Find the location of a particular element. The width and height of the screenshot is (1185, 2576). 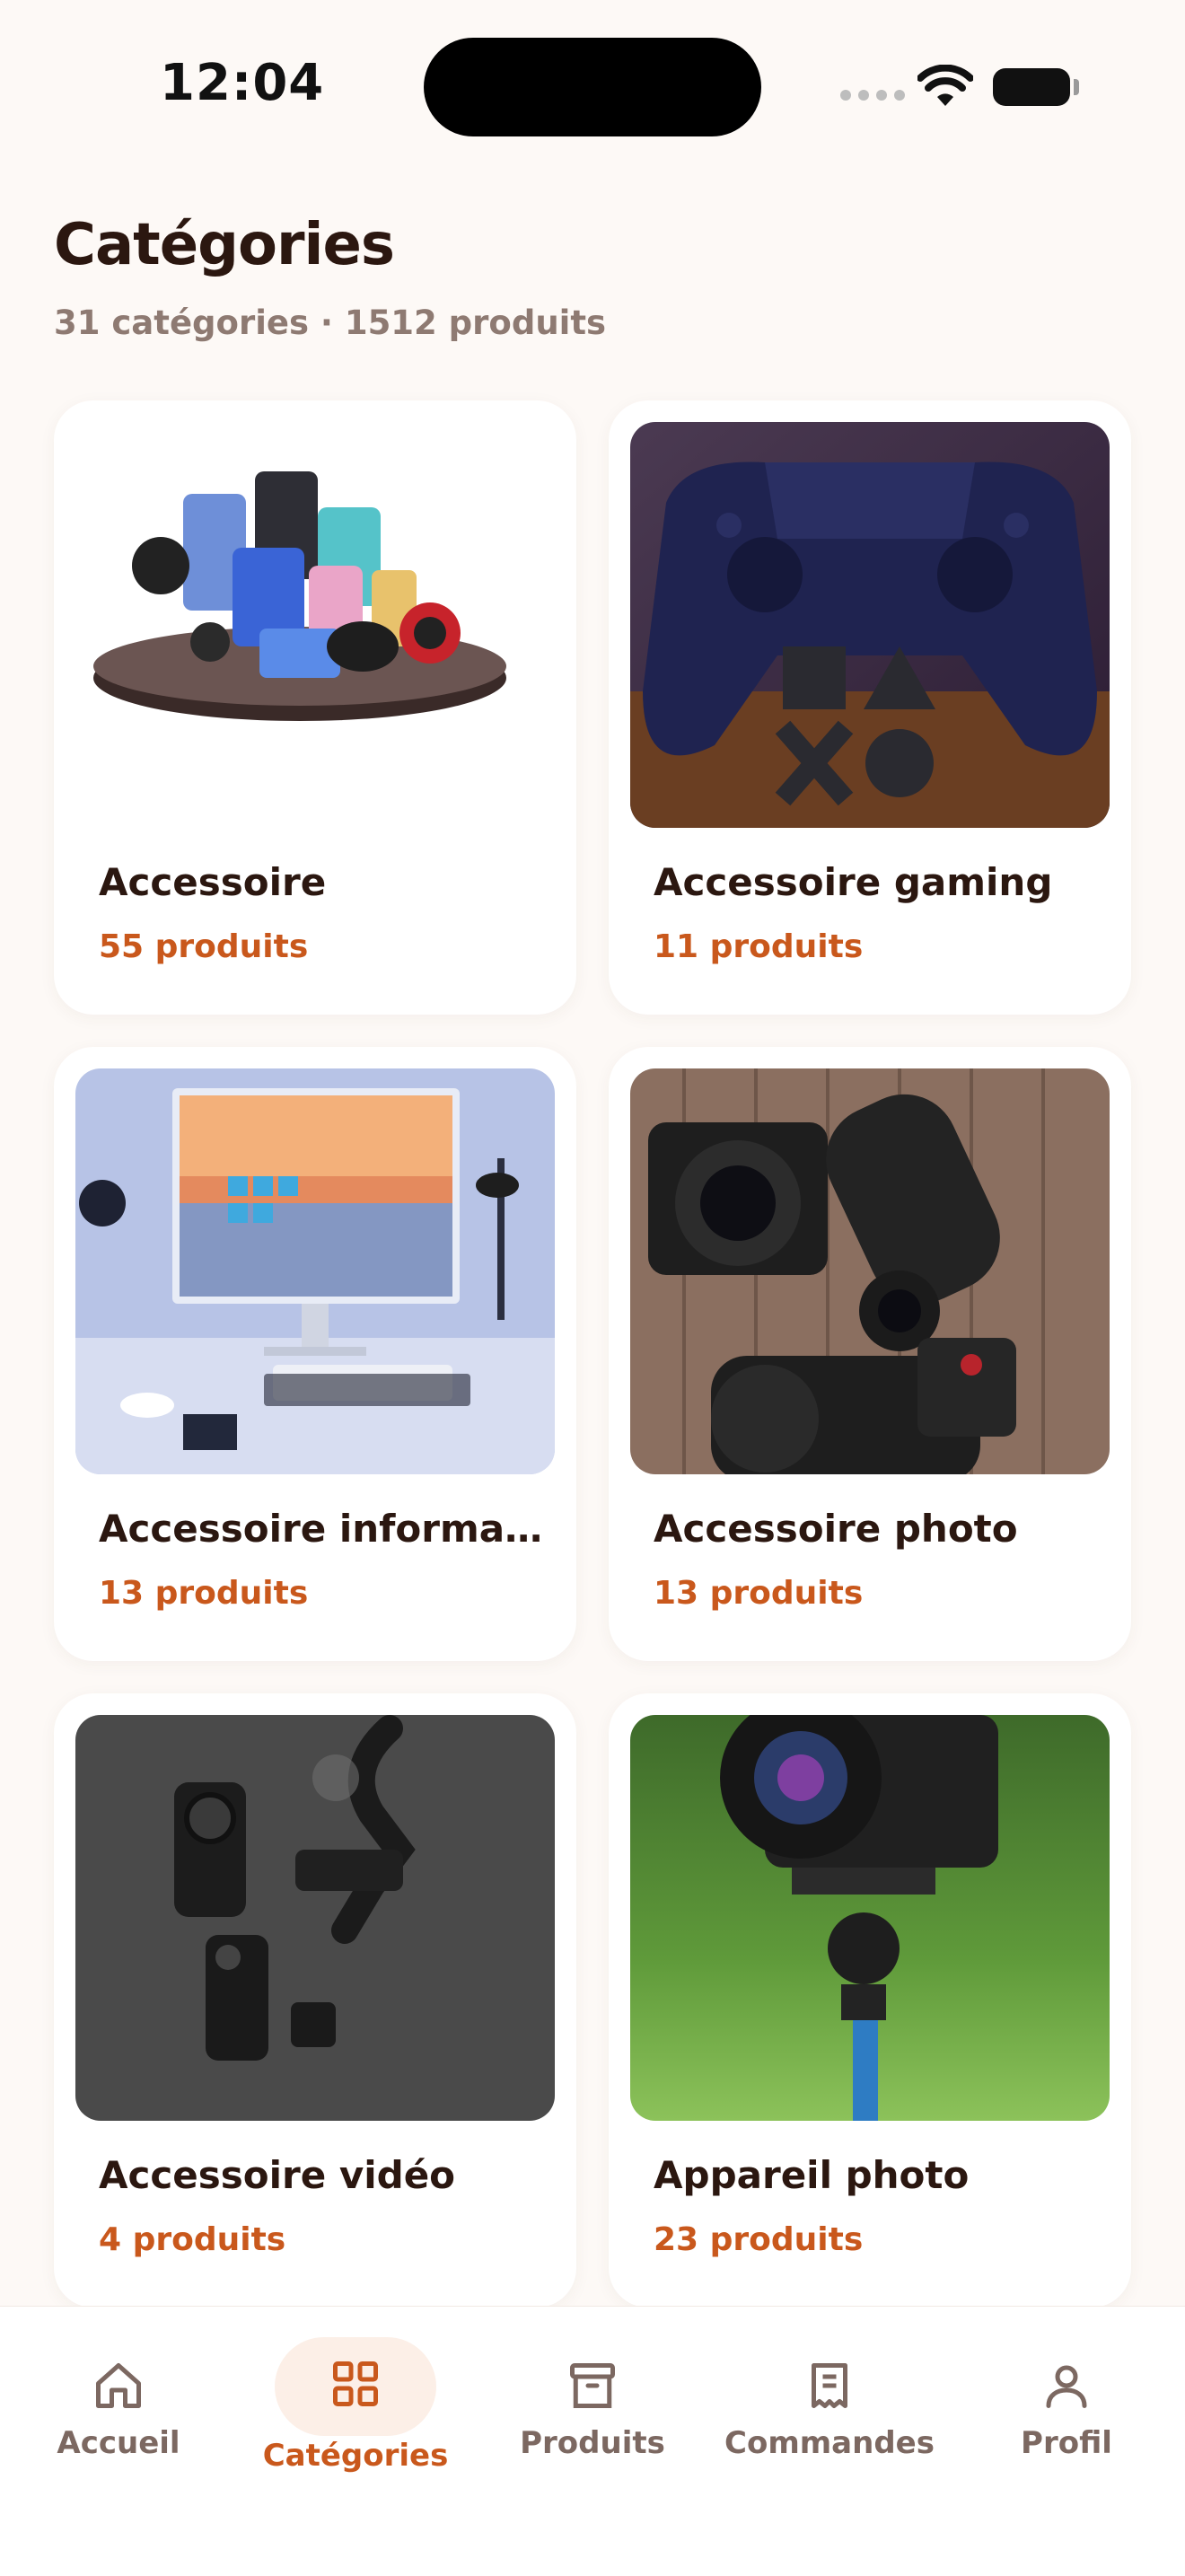

tab-accueil: Accueil is located at coordinates (118, 2404).